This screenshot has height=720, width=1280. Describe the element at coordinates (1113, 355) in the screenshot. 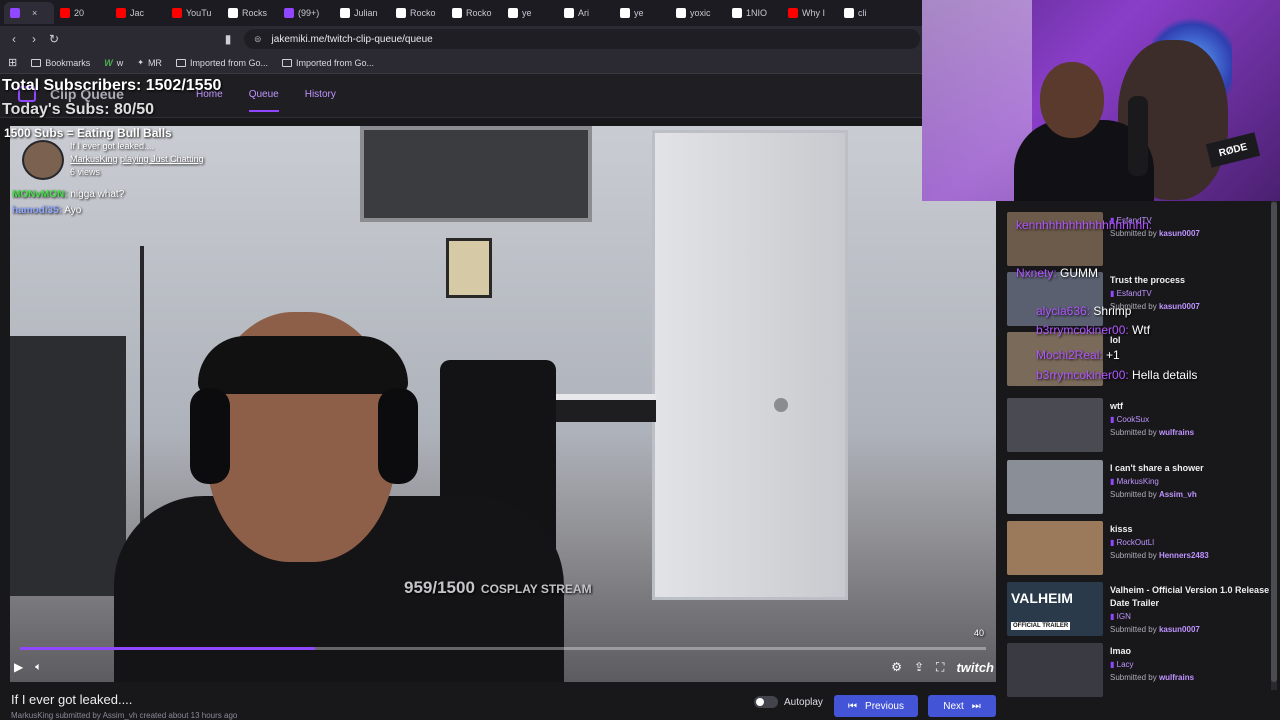

I see `chat-message: +1` at that location.